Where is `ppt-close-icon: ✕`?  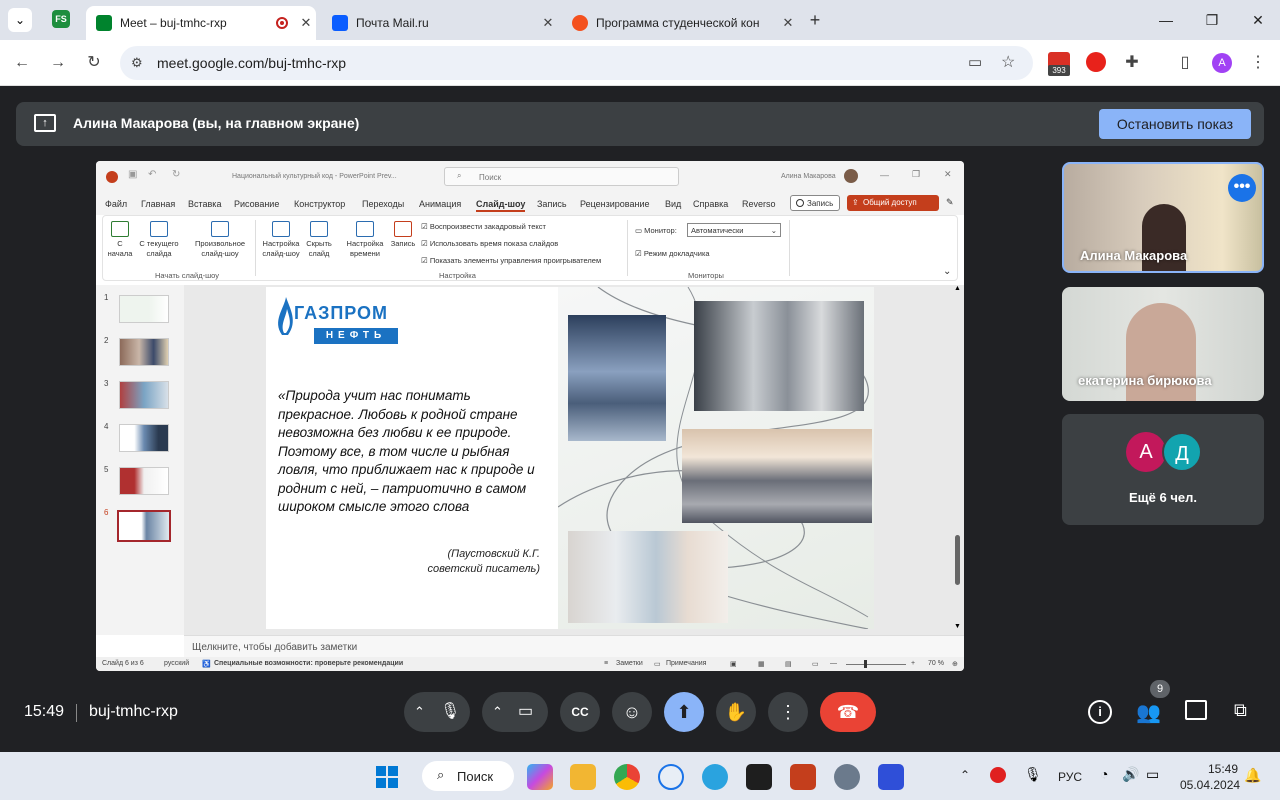
ppt-close-icon: ✕ is located at coordinates (948, 174).